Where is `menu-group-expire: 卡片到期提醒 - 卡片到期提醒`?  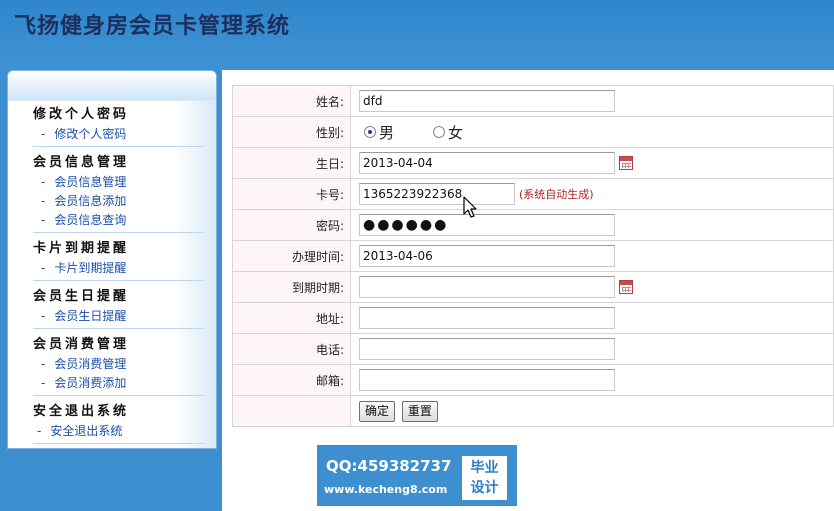
menu-group-expire: 卡片到期提醒 - 卡片到期提醒 is located at coordinates (118, 260).